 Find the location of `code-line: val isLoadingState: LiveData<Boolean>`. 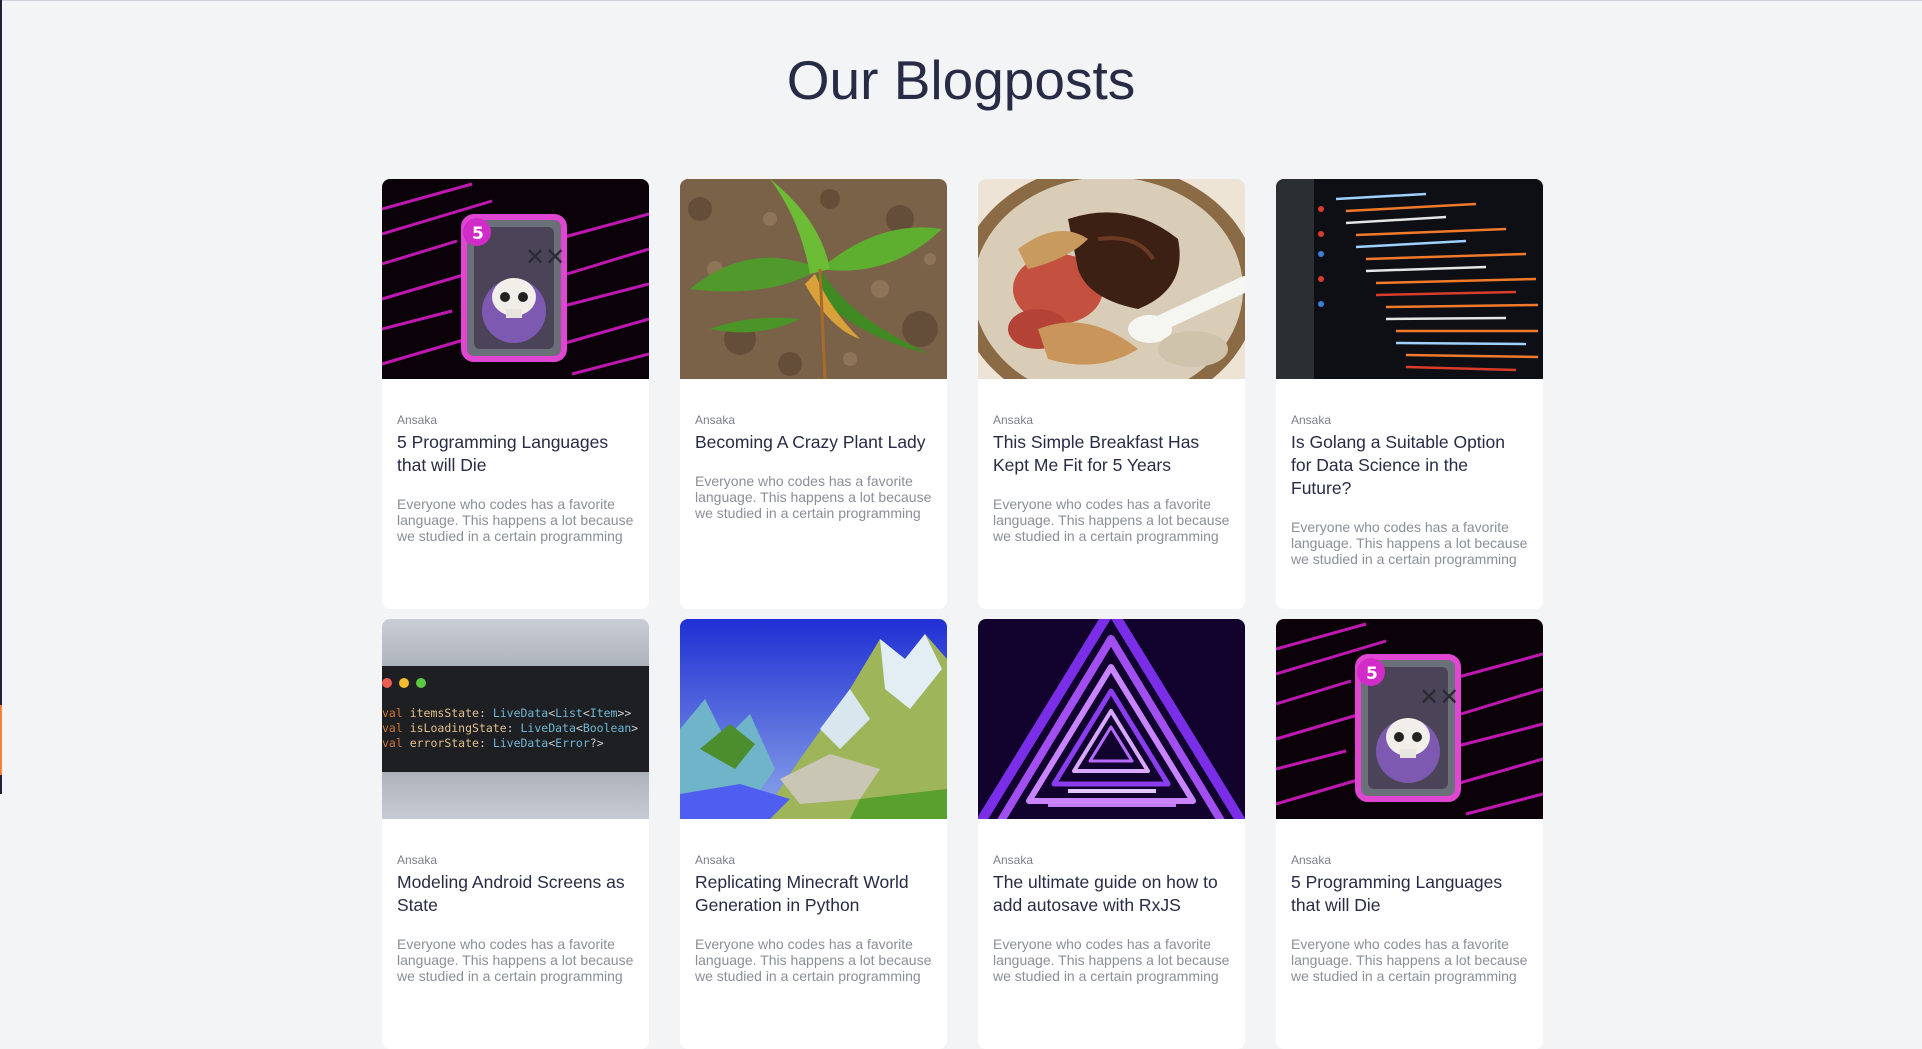

code-line: val isLoadingState: LiveData<Boolean> is located at coordinates (510, 728).